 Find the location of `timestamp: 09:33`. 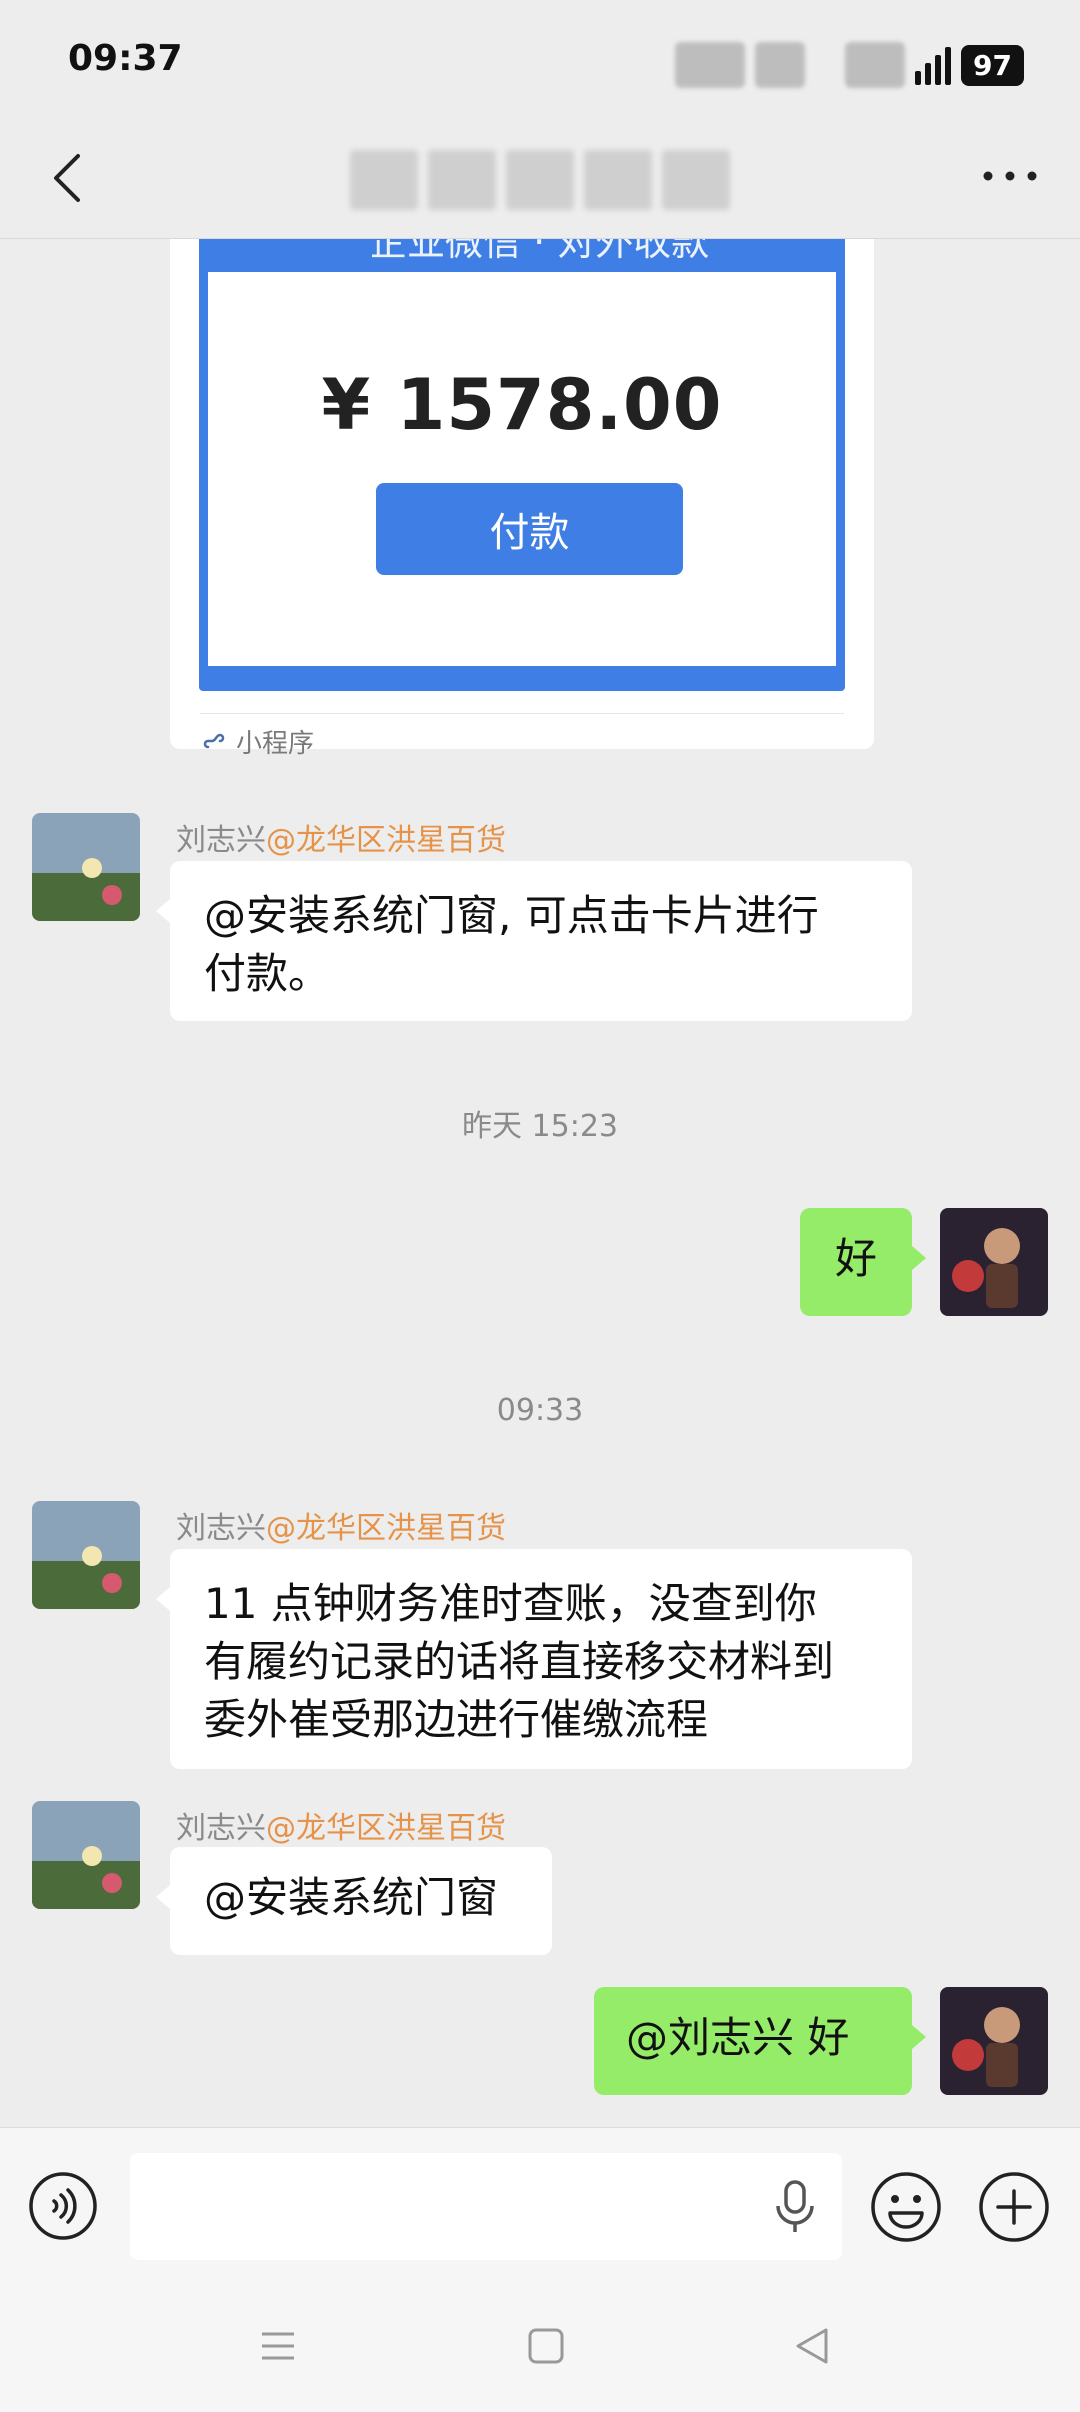

timestamp: 09:33 is located at coordinates (540, 1410).